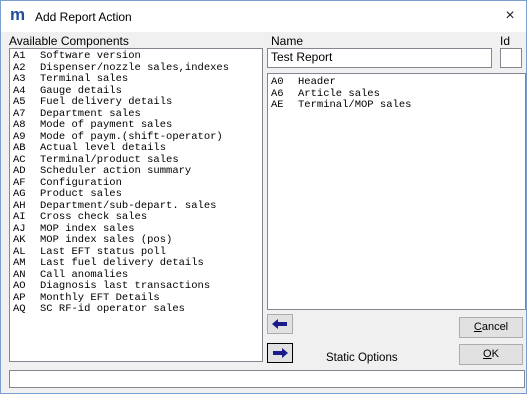  Describe the element at coordinates (19, 240) in the screenshot. I see `component-code: AK` at that location.